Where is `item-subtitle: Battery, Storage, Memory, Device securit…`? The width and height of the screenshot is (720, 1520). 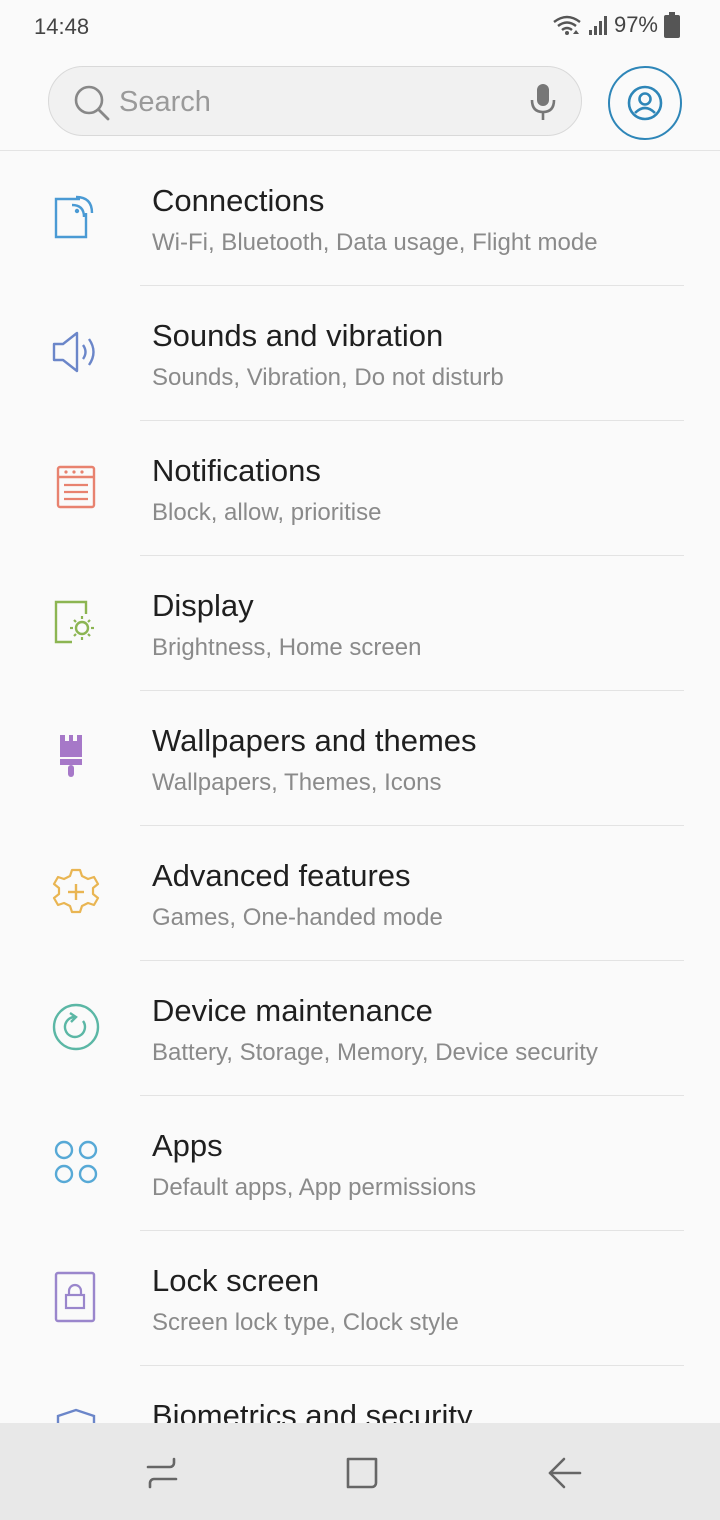 item-subtitle: Battery, Storage, Memory, Device securit… is located at coordinates (375, 1052).